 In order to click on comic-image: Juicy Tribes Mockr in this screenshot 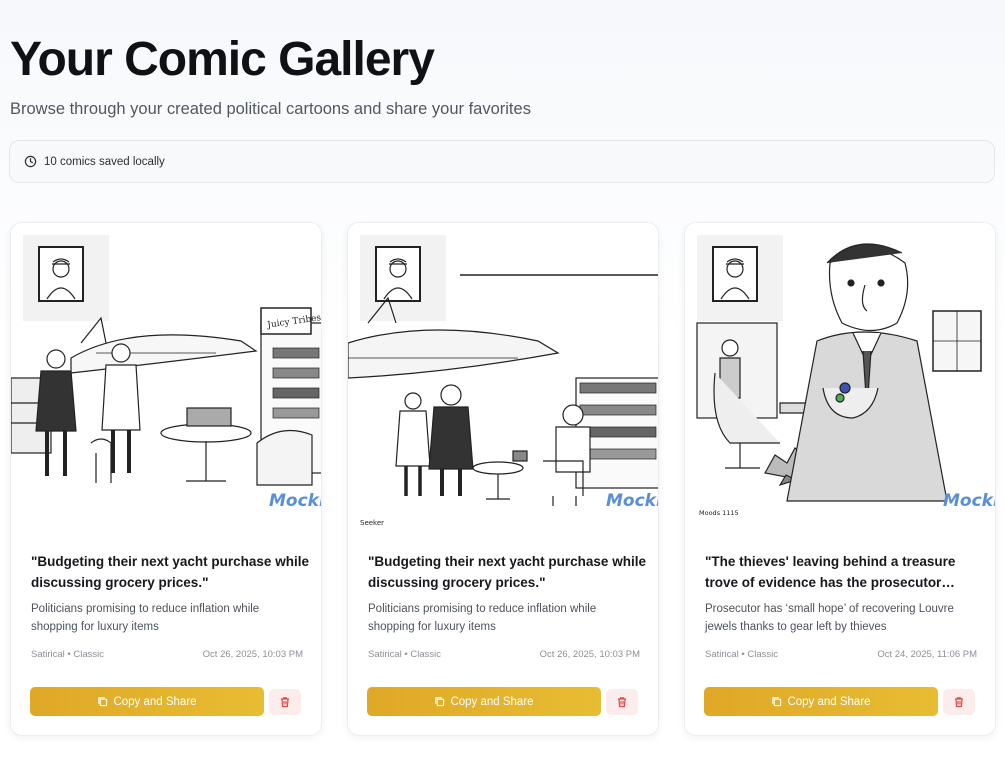, I will do `click(166, 379)`.